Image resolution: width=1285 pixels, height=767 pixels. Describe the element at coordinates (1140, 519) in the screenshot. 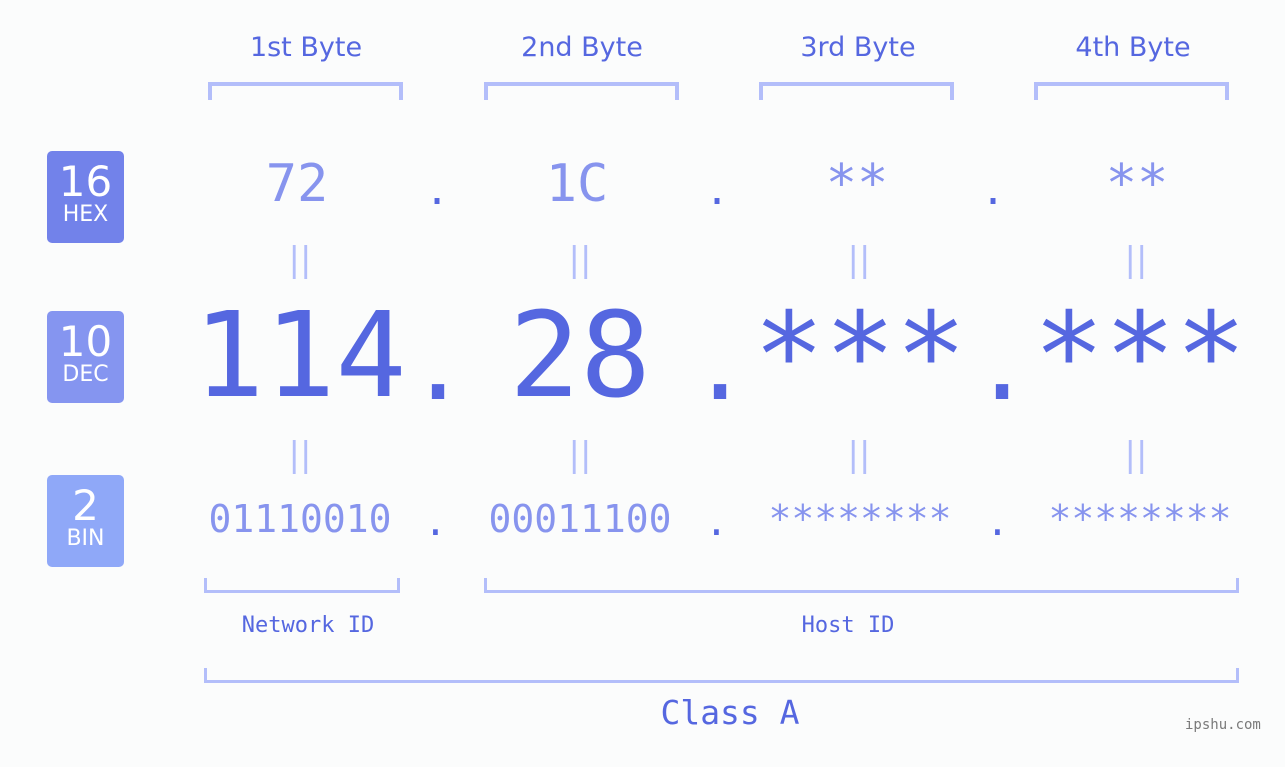

I see `bin-byte-4: ********` at that location.